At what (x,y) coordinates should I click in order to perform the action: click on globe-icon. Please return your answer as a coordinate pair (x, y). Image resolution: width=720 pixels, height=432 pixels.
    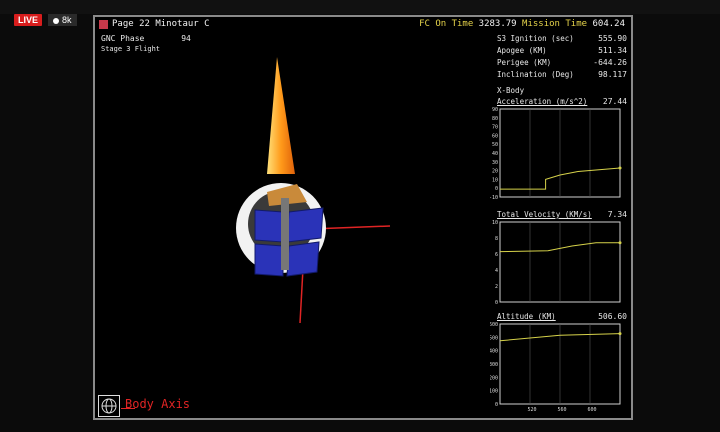
    Looking at the image, I should click on (109, 406).